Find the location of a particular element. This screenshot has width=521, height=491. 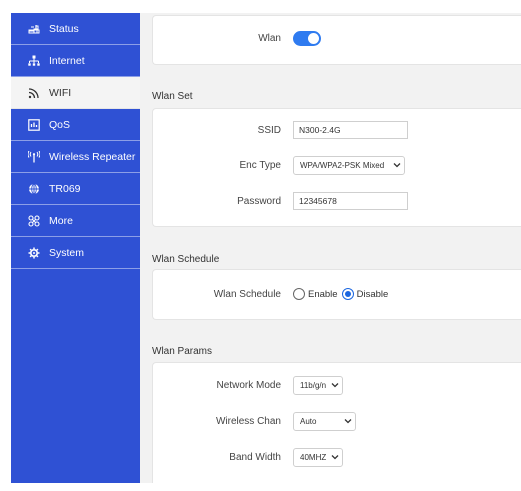

wlan-schedule-row: Wlan Schedule Enable Disable is located at coordinates (337, 294).